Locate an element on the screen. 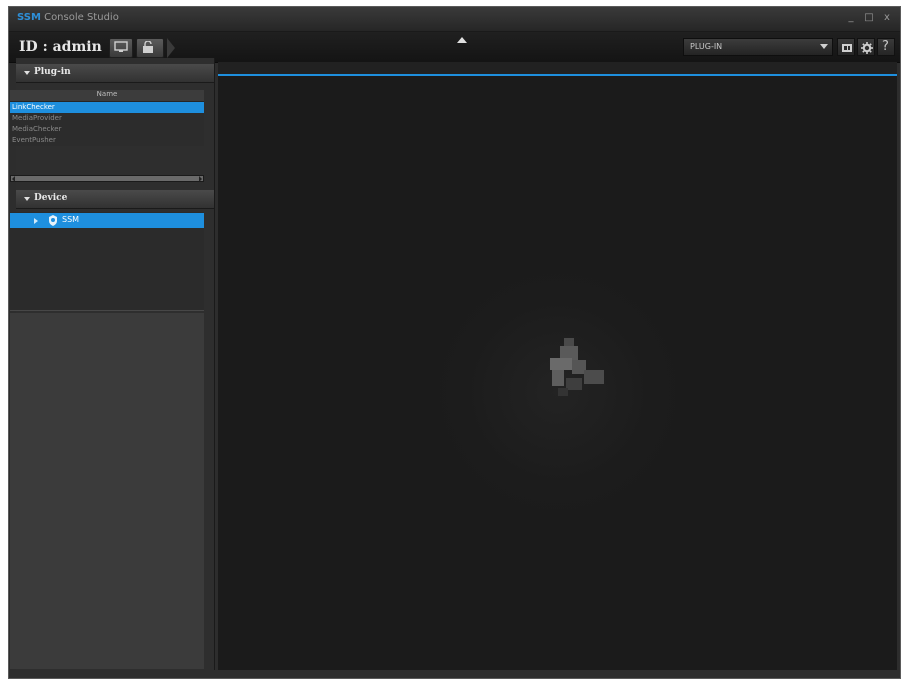 The image size is (908, 685). device-icon is located at coordinates (53, 220).